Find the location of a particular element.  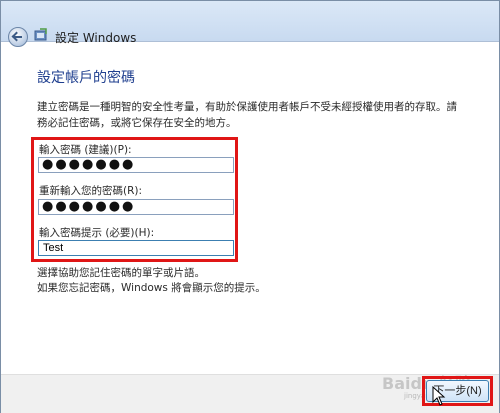

confirm-password-label: 重新輸入您的密碼(R): is located at coordinates (91, 191).